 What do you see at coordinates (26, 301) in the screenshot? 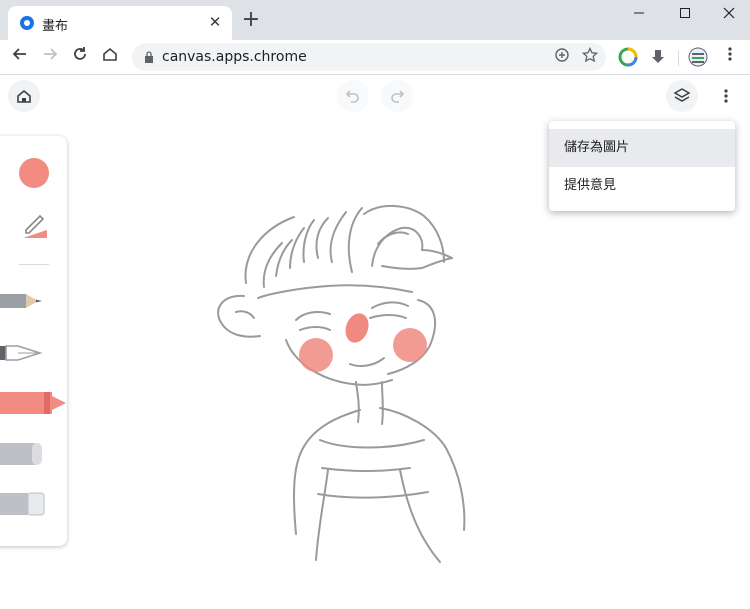
I see `pencil-tool-icon` at bounding box center [26, 301].